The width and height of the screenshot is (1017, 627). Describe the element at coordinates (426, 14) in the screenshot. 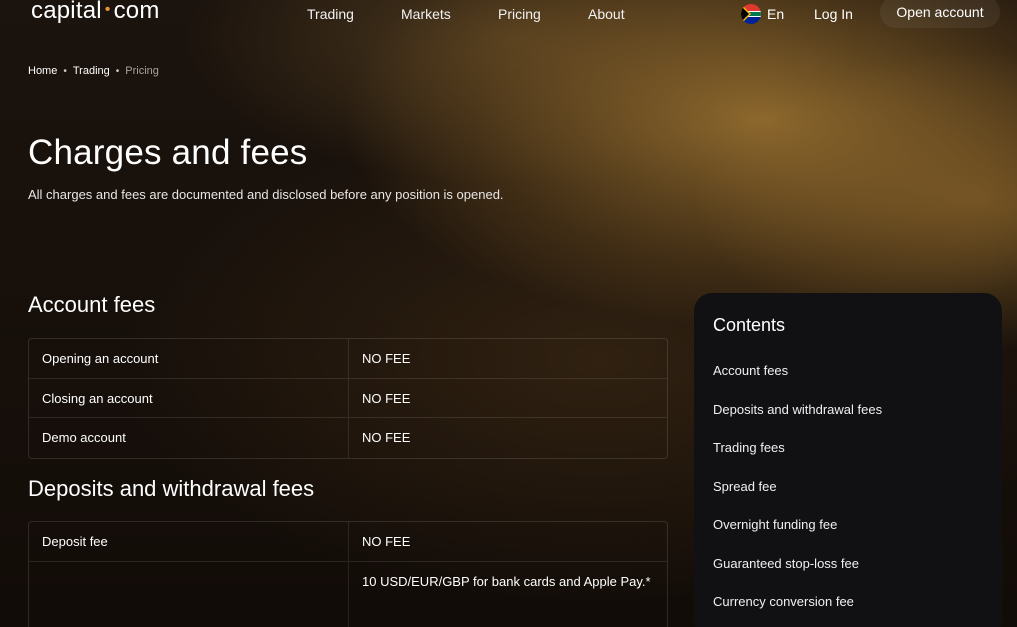

I see `nav-markets: Markets` at that location.